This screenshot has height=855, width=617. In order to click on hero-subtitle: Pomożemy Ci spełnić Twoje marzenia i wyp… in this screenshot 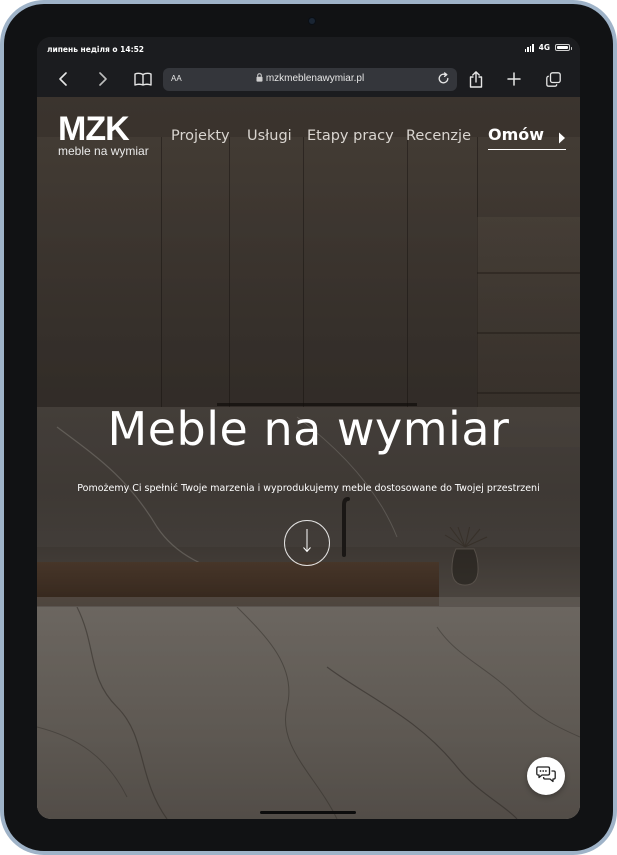, I will do `click(308, 488)`.